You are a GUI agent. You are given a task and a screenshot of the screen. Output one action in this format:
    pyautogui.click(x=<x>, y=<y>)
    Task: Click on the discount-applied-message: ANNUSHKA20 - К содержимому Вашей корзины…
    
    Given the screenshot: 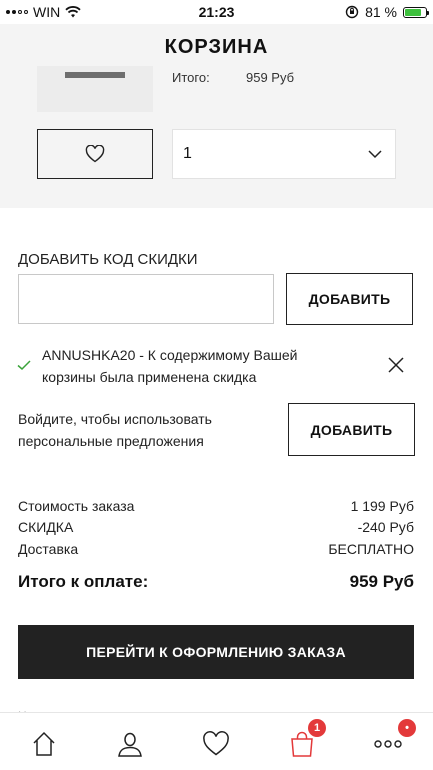 What is the action you would take?
    pyautogui.click(x=170, y=366)
    